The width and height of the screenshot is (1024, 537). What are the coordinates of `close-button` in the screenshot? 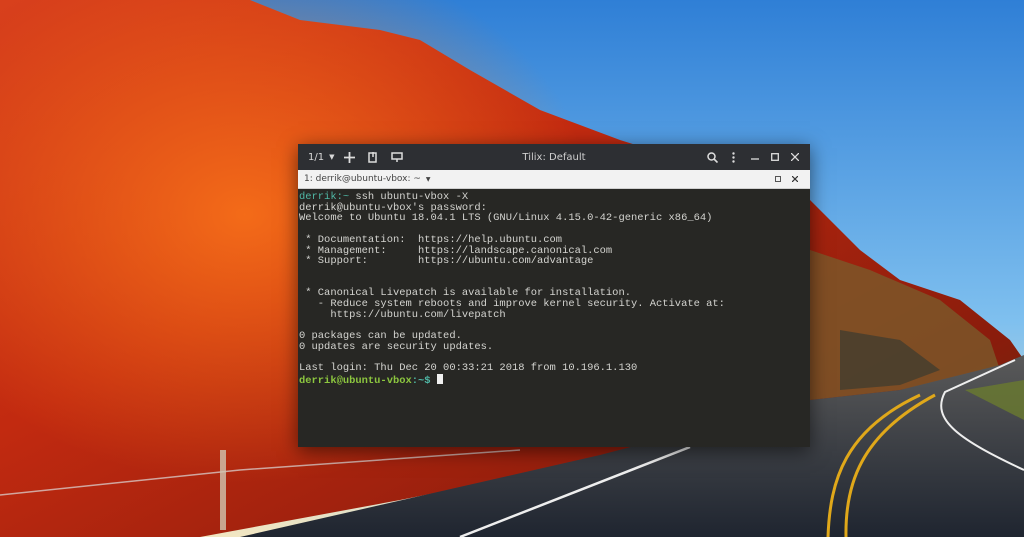 It's located at (795, 157).